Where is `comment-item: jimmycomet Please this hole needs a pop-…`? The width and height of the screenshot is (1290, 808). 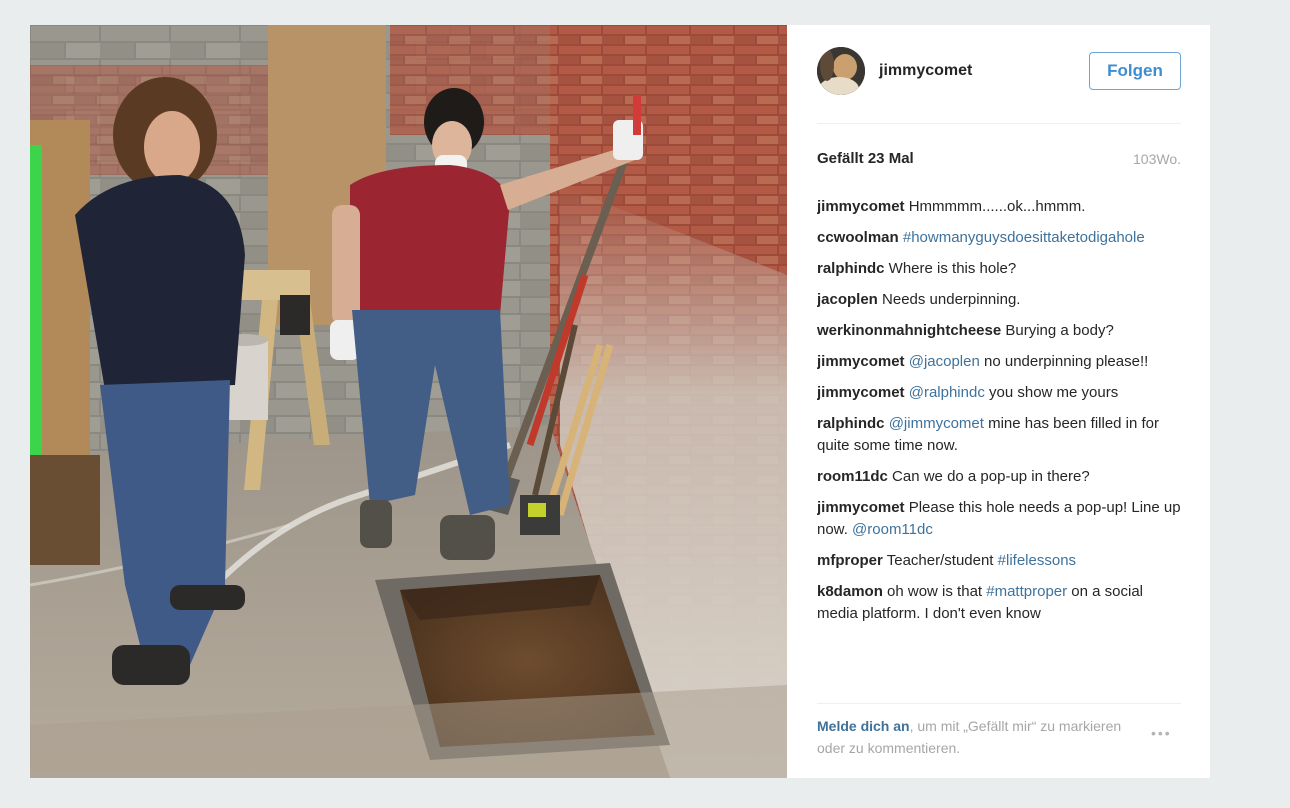
comment-item: jimmycomet Please this hole needs a pop-… is located at coordinates (1001, 519).